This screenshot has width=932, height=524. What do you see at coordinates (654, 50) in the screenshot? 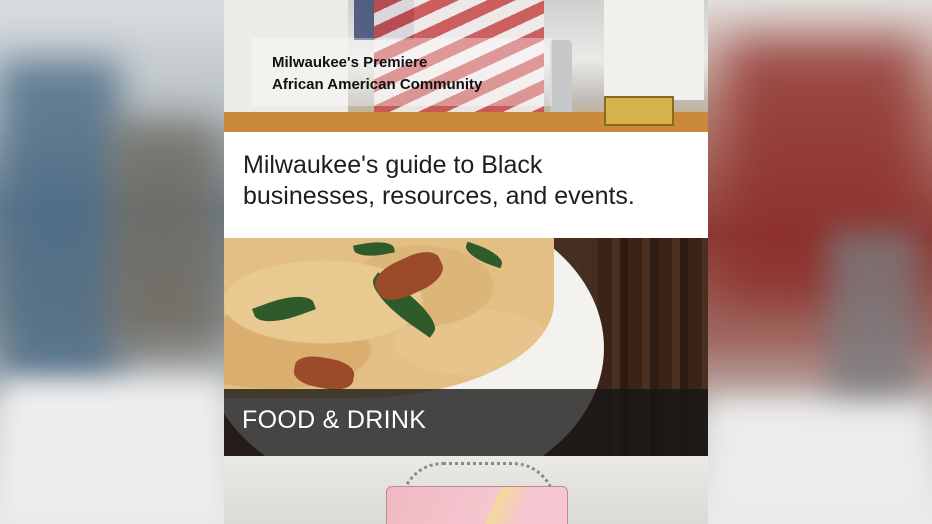
I see `hero-image-shelf-right` at bounding box center [654, 50].